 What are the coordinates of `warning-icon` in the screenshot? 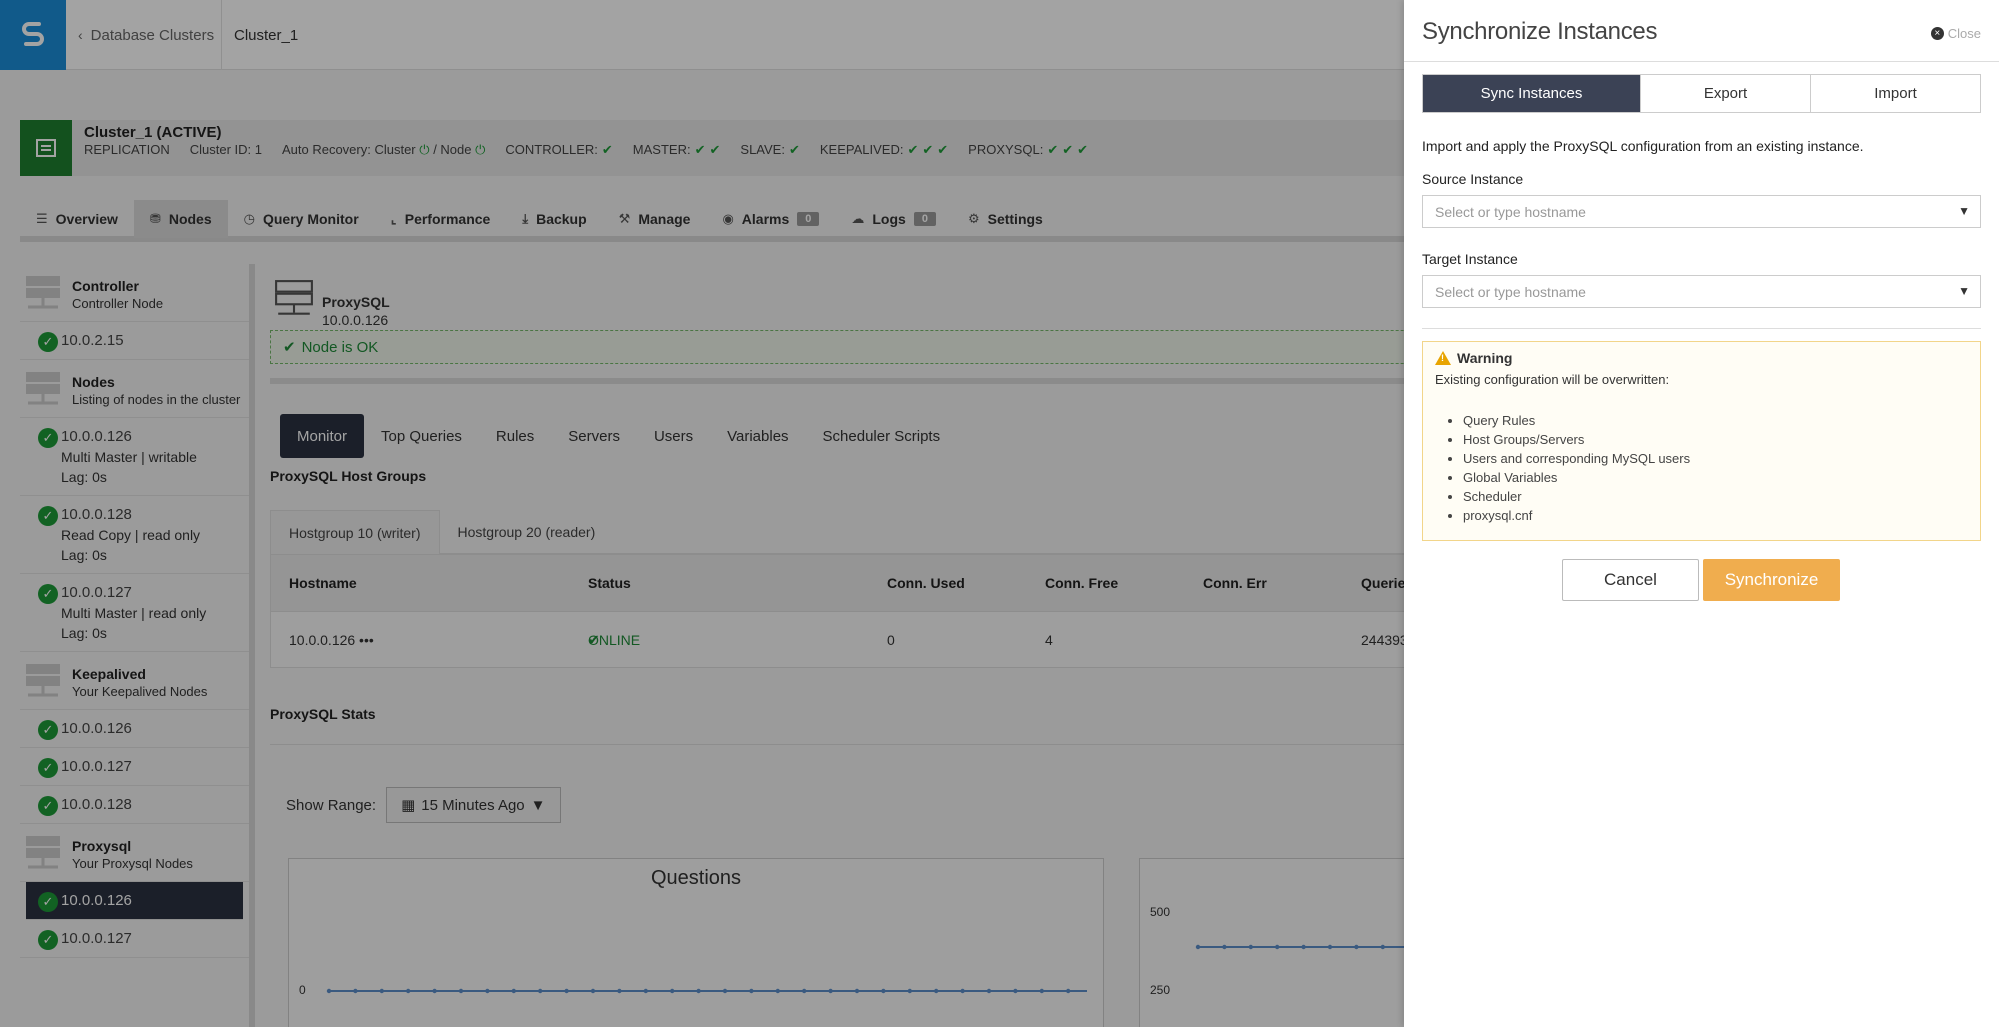 It's located at (1443, 358).